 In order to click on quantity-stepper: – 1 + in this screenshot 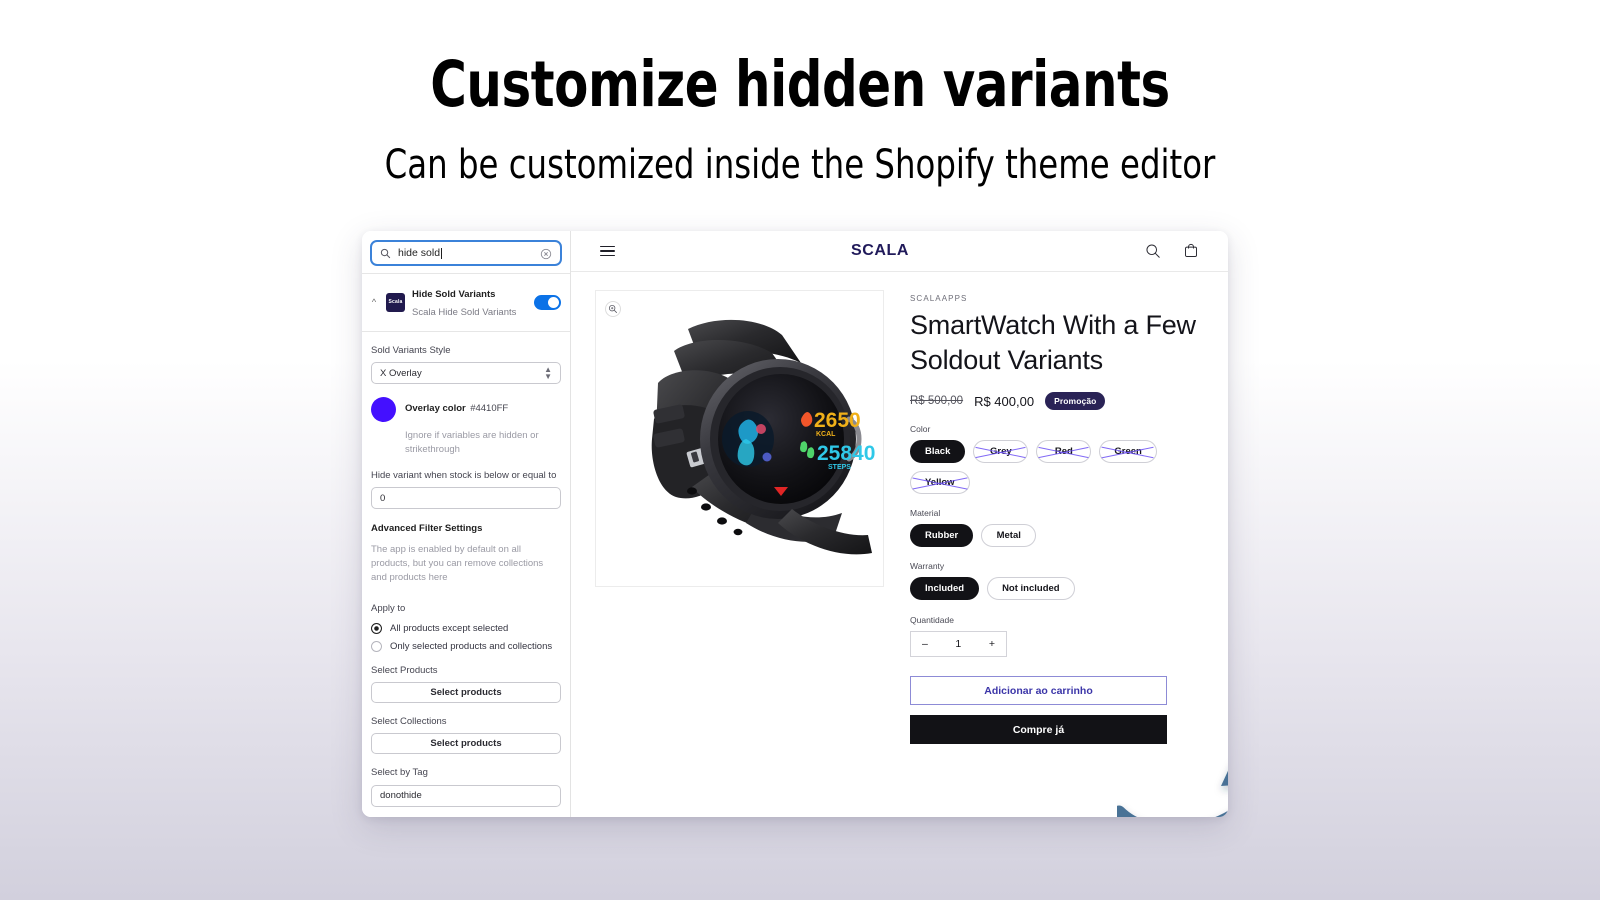, I will do `click(958, 644)`.